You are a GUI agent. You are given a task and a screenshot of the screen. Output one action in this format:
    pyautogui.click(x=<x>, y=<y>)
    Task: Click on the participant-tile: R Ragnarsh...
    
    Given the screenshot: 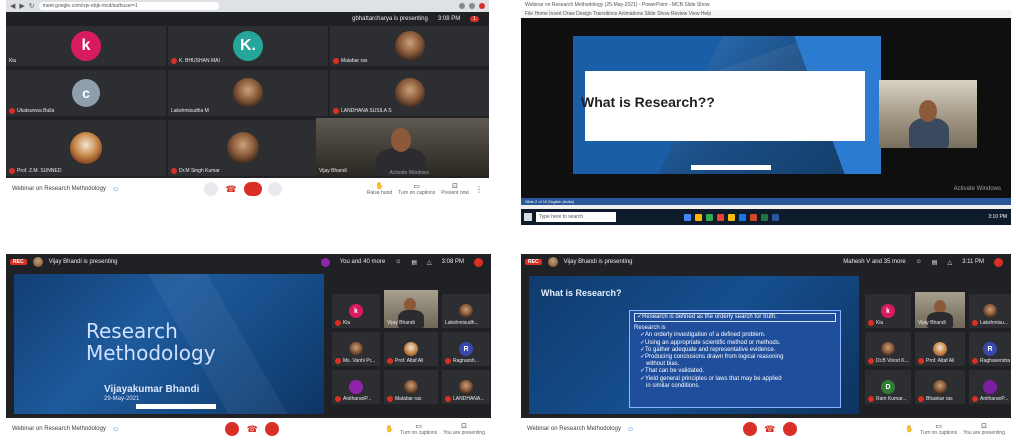 What is the action you would take?
    pyautogui.click(x=466, y=349)
    